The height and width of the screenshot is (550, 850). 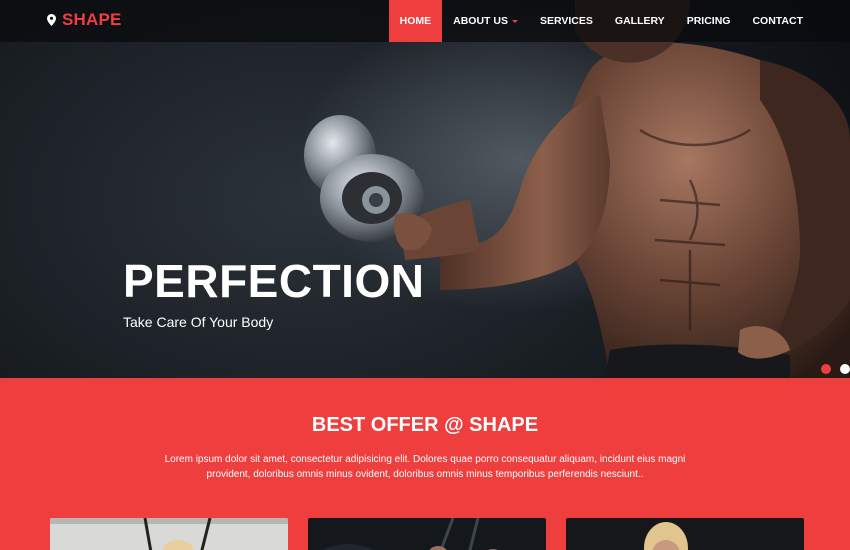 What do you see at coordinates (835, 369) in the screenshot?
I see `slider-pagination` at bounding box center [835, 369].